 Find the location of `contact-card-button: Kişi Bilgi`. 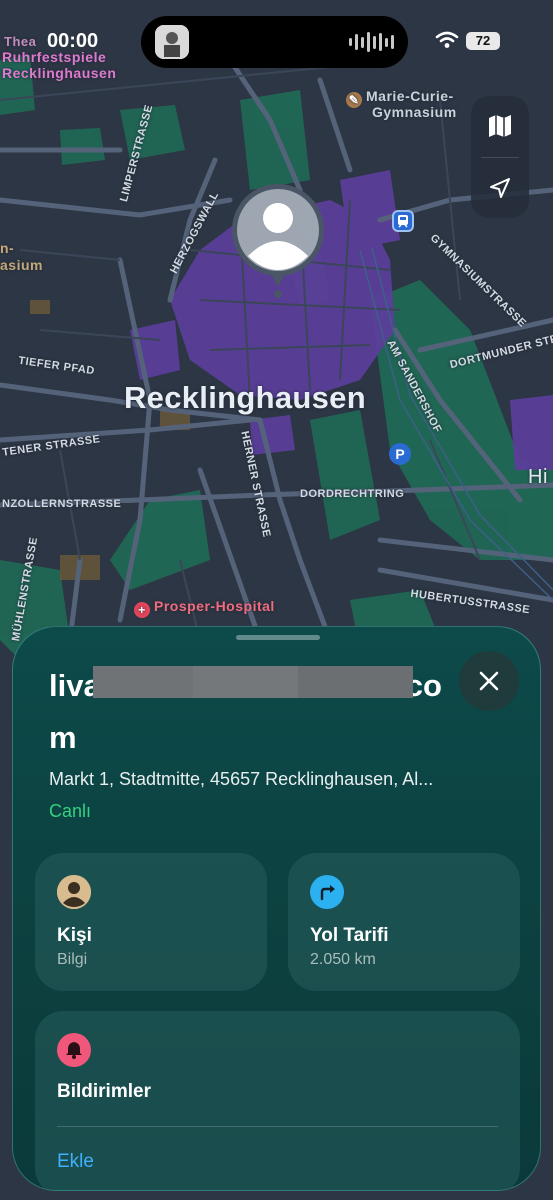

contact-card-button: Kişi Bilgi is located at coordinates (151, 922).